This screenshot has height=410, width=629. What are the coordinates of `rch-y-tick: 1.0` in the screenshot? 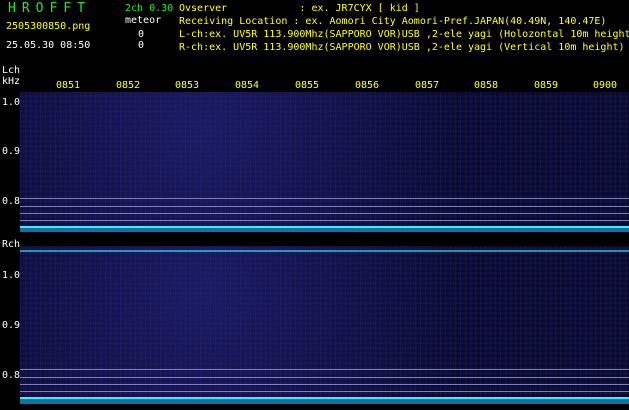 It's located at (11, 275).